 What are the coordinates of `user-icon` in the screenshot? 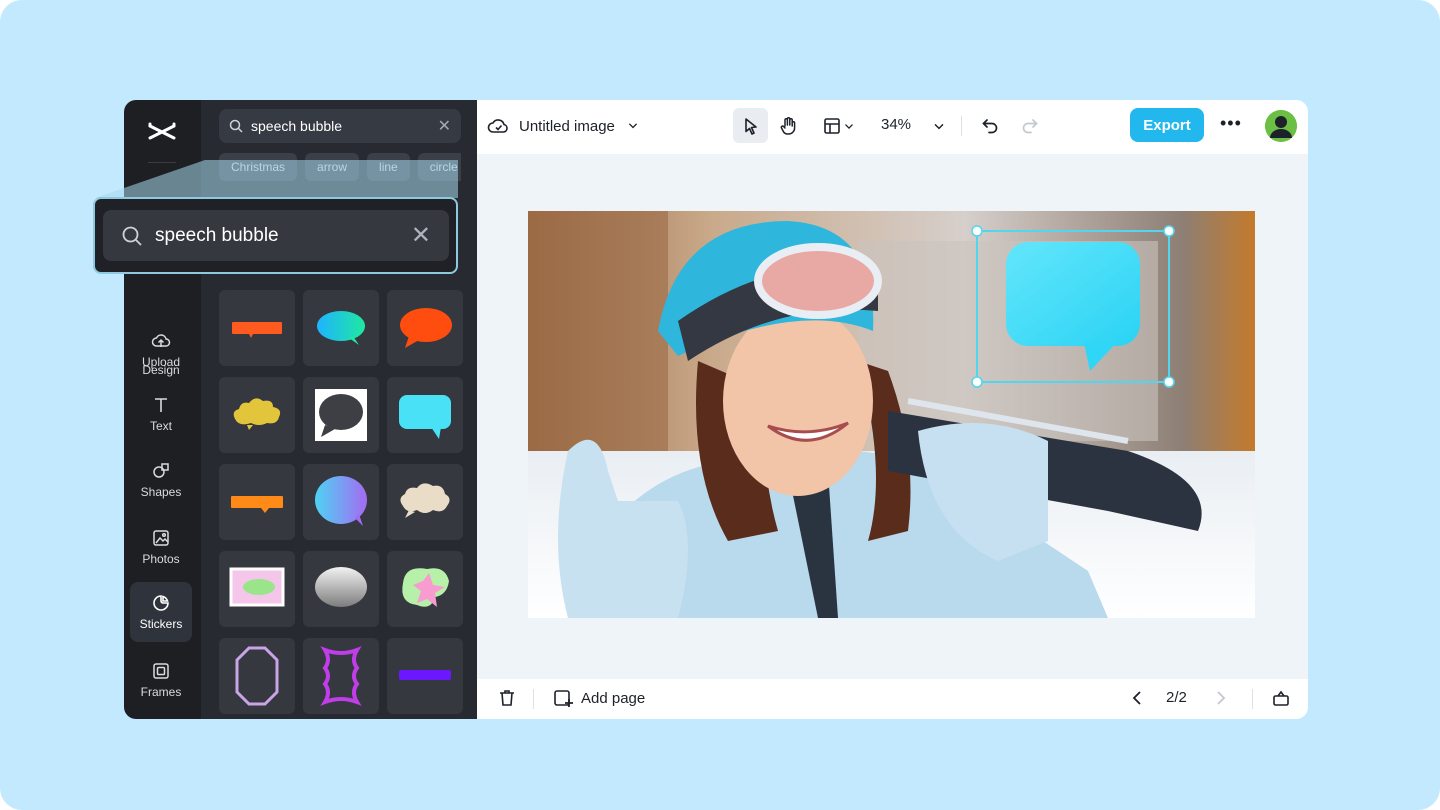 It's located at (1281, 126).